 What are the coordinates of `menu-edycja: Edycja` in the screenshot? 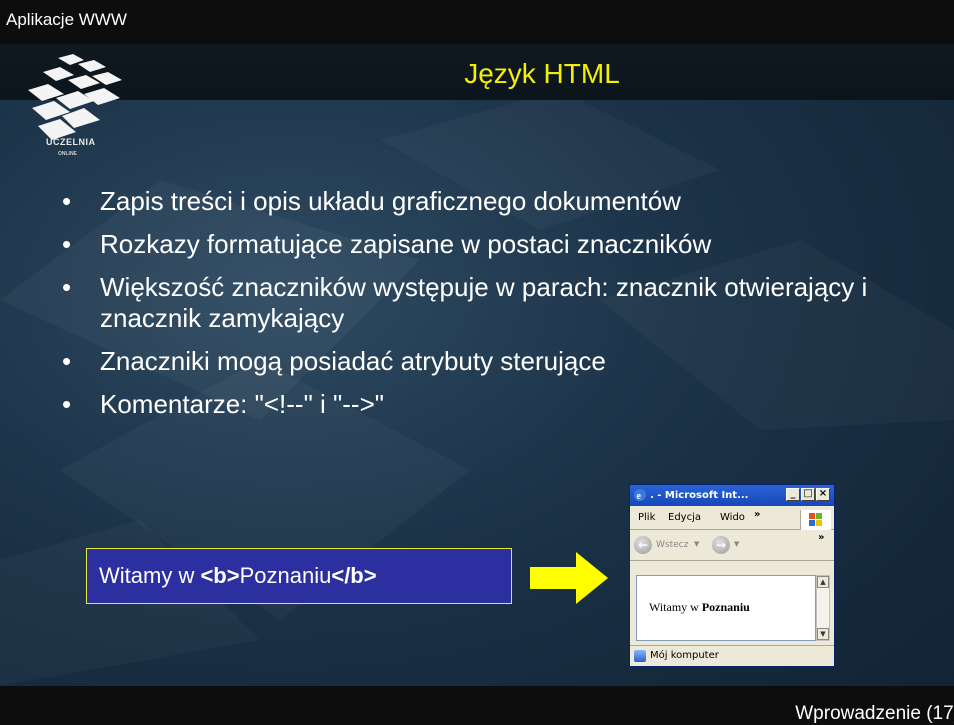 It's located at (684, 517).